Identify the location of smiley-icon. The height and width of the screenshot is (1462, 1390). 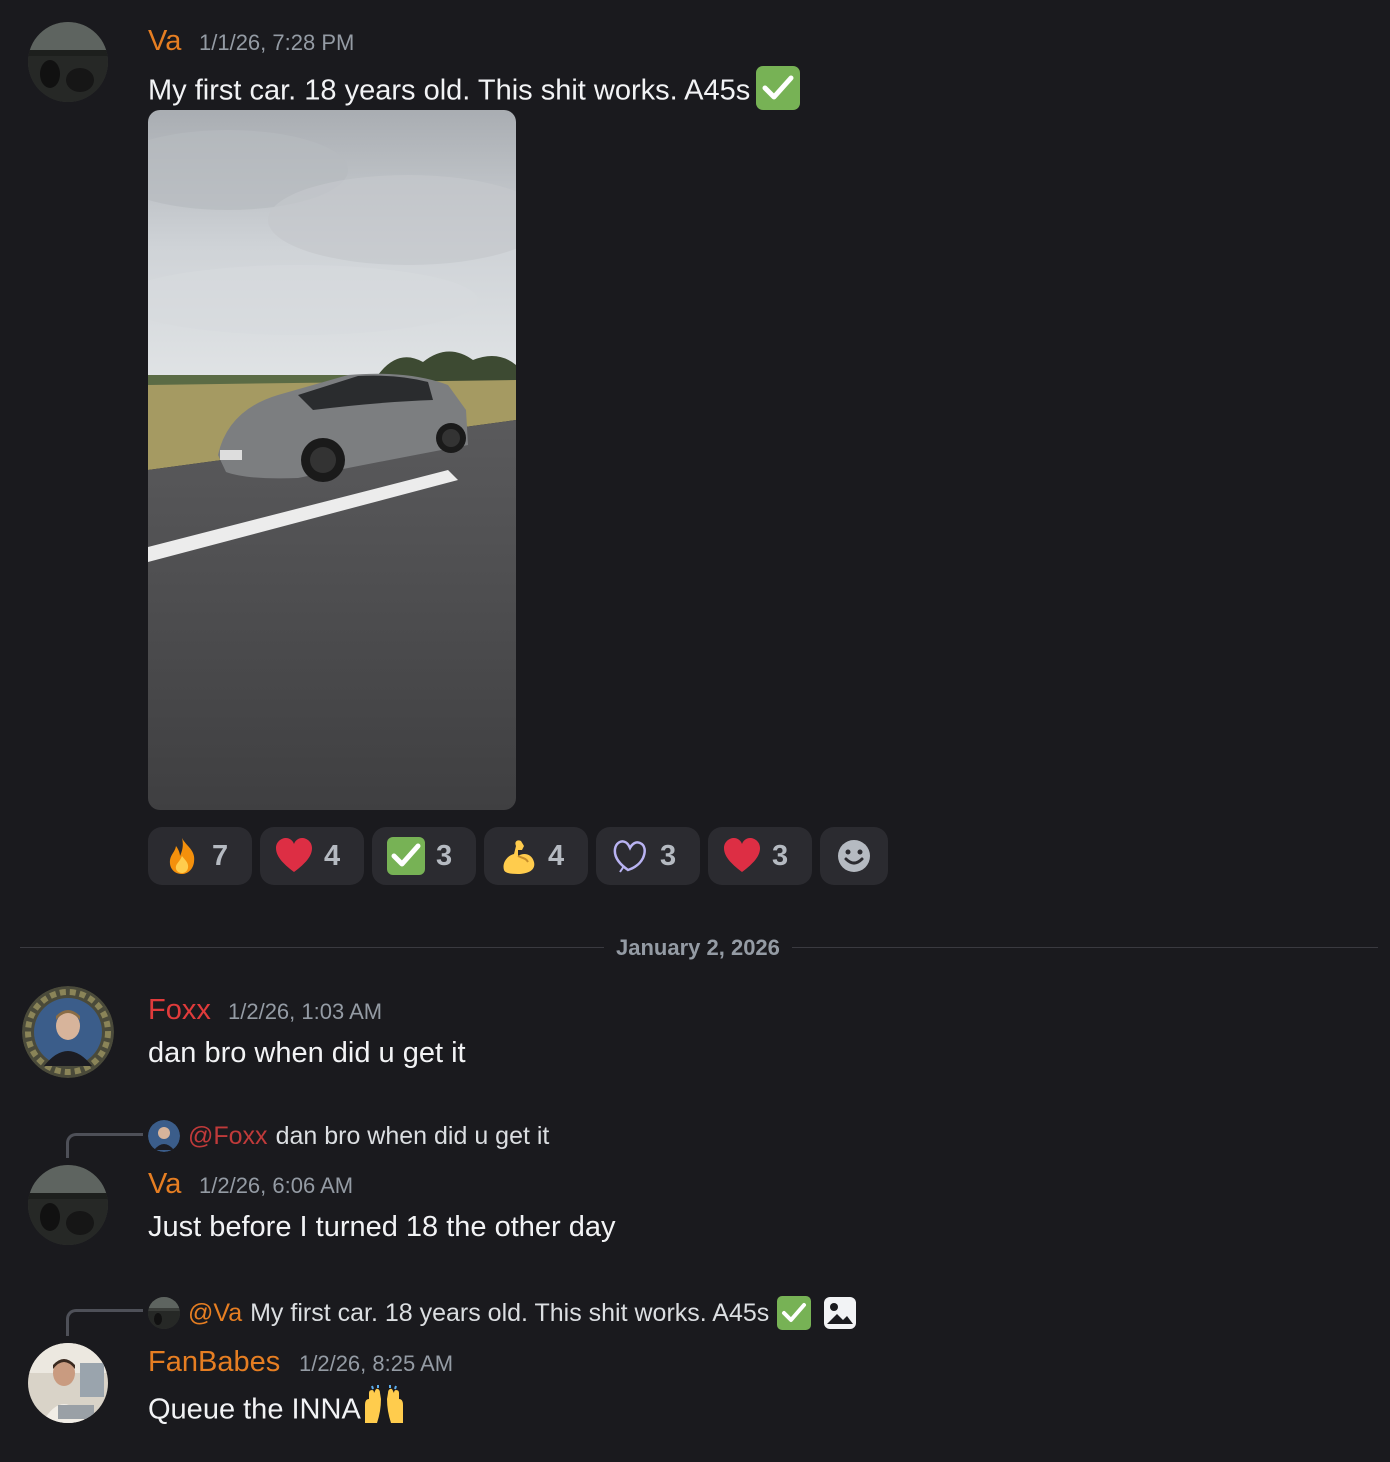
(854, 856).